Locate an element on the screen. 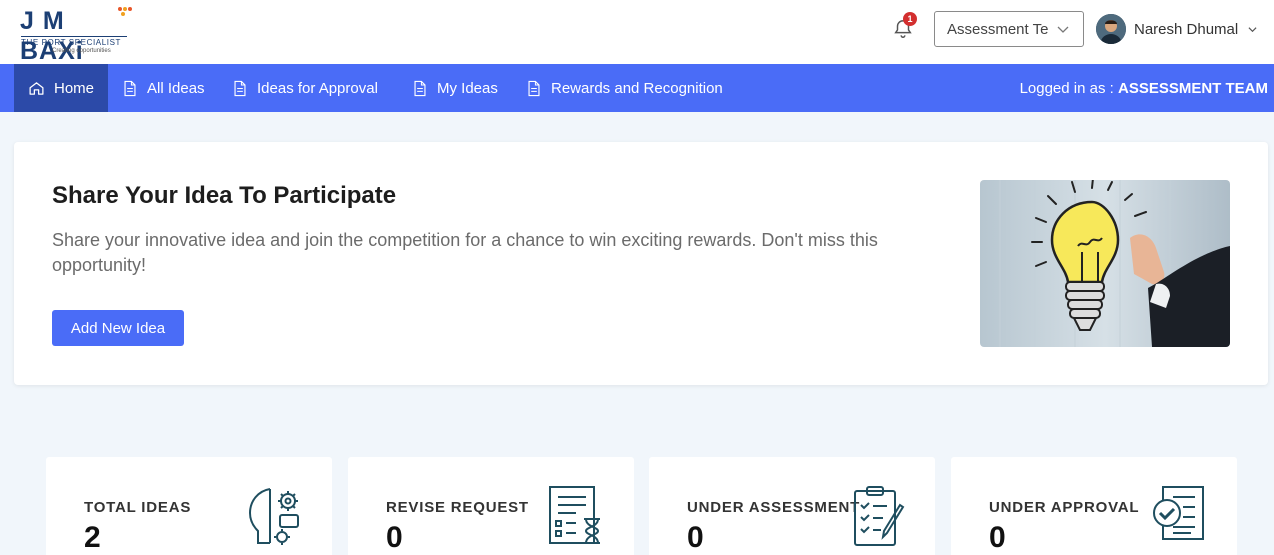  stat-card-under-approval: UNDER APPROVAL 0 is located at coordinates (1094, 506).